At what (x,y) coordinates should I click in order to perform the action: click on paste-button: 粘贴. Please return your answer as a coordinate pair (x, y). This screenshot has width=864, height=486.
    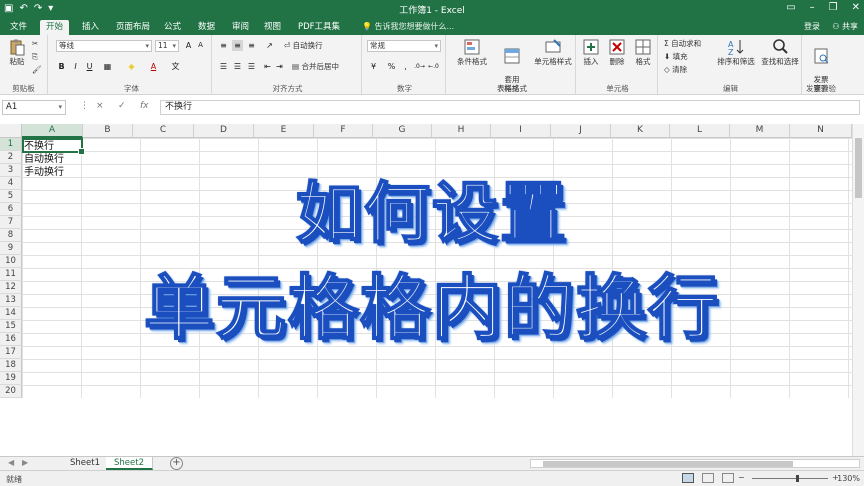
    Looking at the image, I should click on (17, 52).